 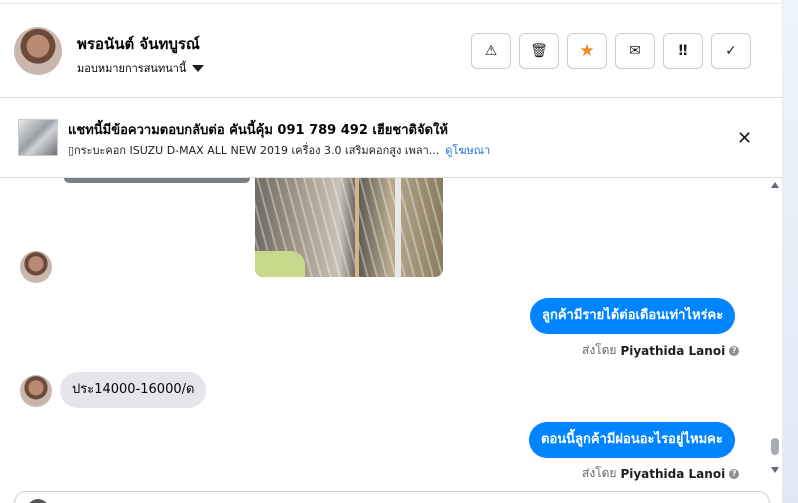 I want to click on mark-unread-button: ✉, so click(x=635, y=51).